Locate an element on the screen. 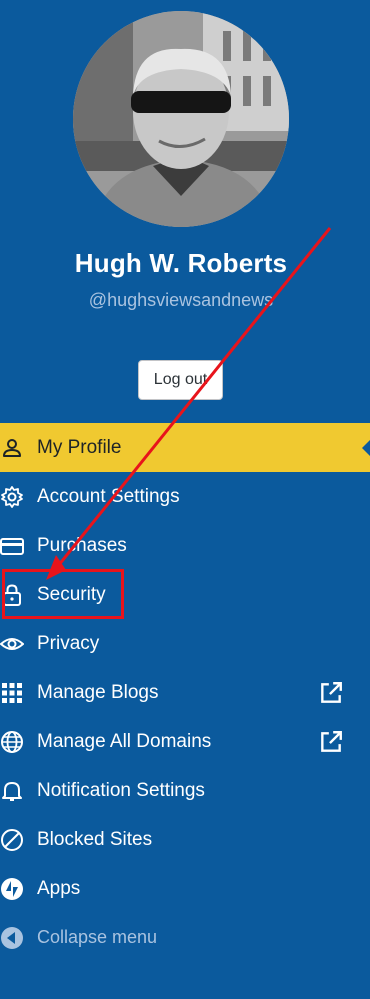  sidebar-item-notification-settings: Notification Settings is located at coordinates (185, 790).